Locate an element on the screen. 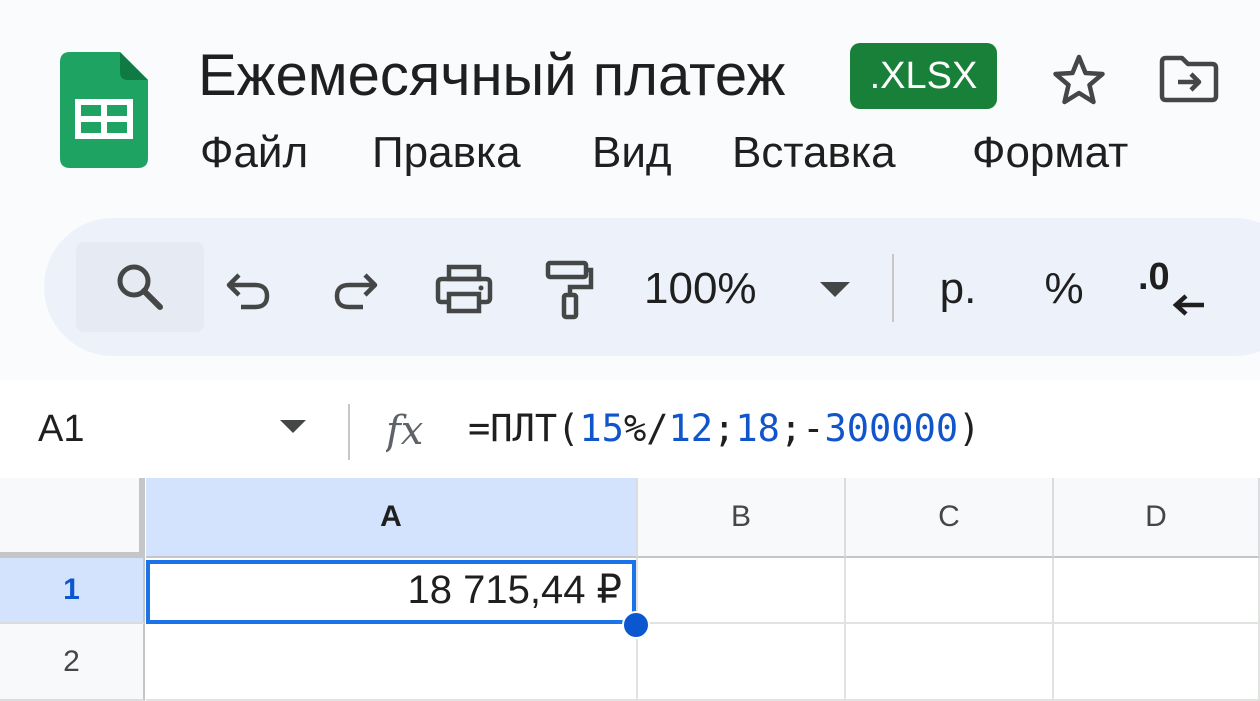  redo-button is located at coordinates (355, 290).